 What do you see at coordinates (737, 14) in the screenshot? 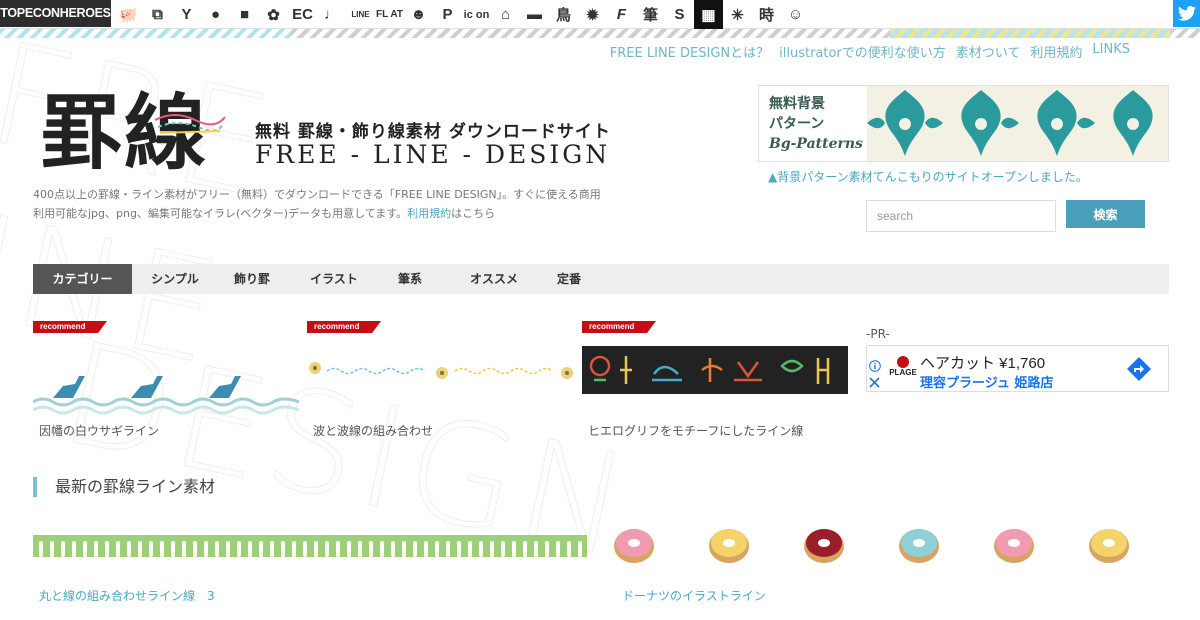
I see `burst-icon: ✳` at bounding box center [737, 14].